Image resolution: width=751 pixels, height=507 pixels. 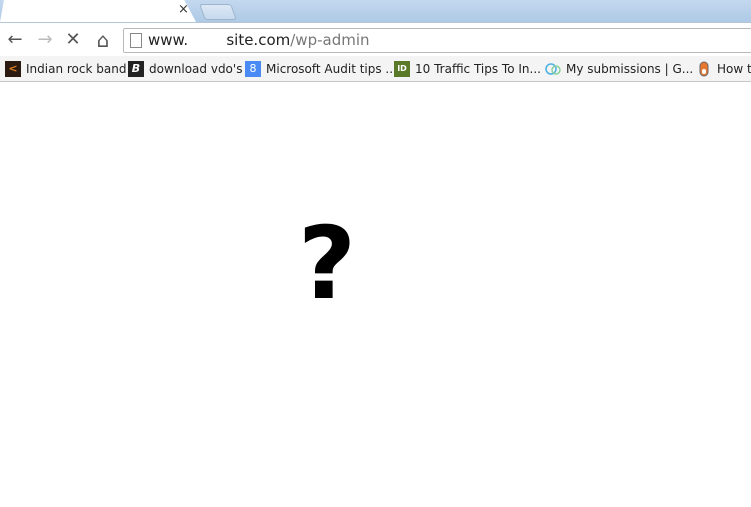 I want to click on url-domain: www. site.com, so click(x=219, y=40).